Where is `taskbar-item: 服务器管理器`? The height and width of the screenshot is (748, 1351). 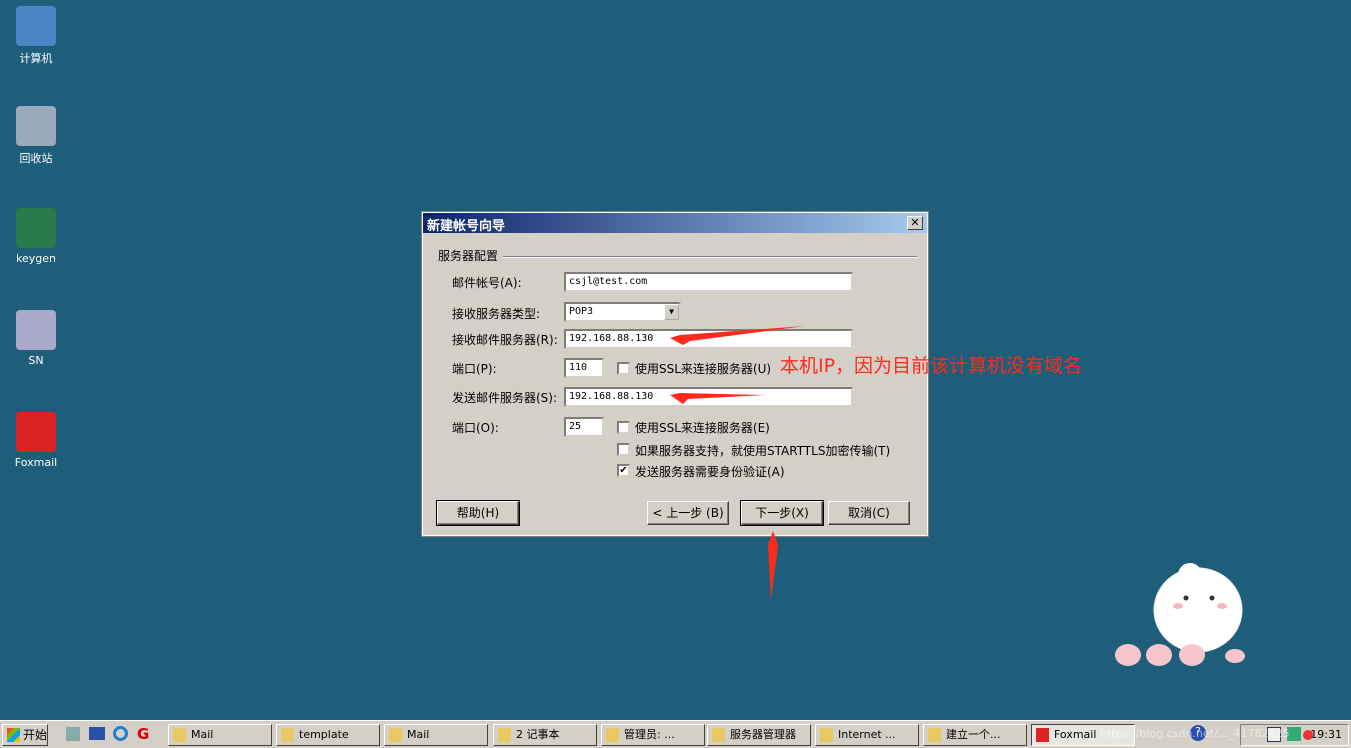
taskbar-item: 服务器管理器 is located at coordinates (759, 735).